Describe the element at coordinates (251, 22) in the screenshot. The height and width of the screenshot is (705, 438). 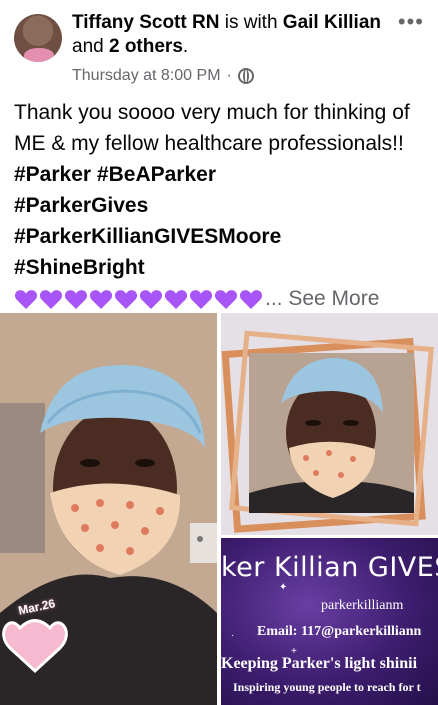
I see `with-text: is with` at that location.